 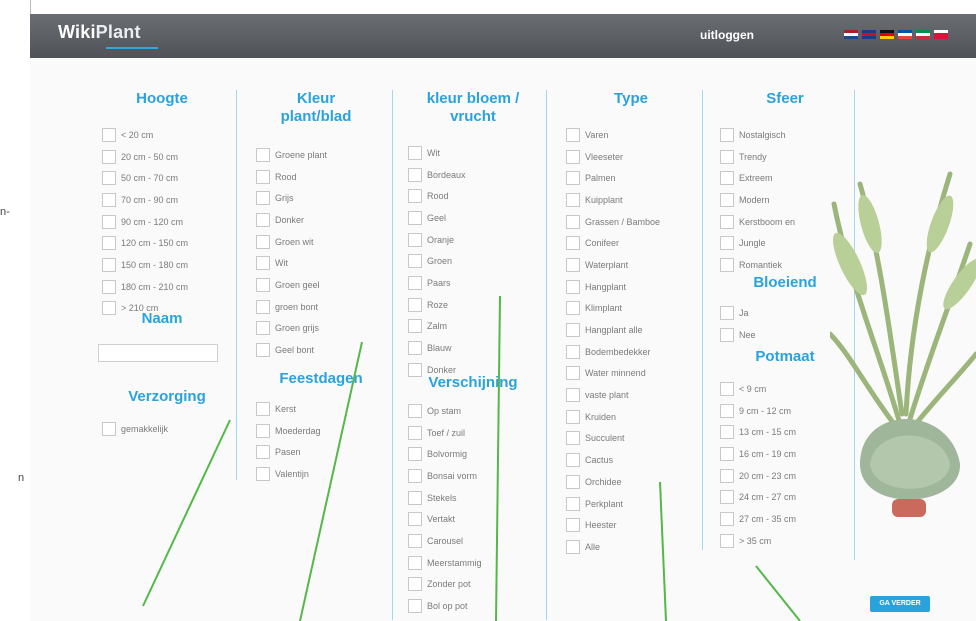 What do you see at coordinates (851, 34) in the screenshot?
I see `flag-nl-icon` at bounding box center [851, 34].